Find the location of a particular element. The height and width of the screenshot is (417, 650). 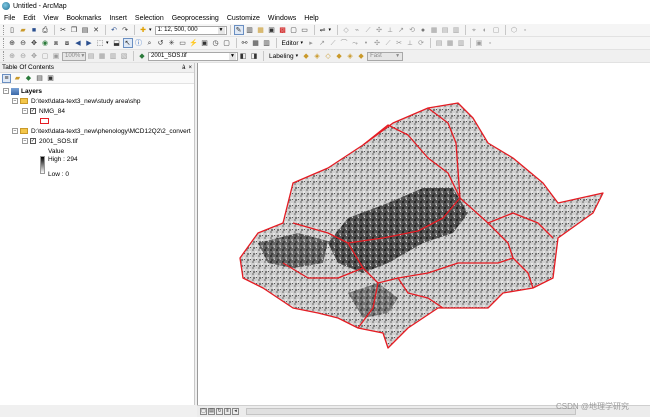

edit-tool-icon: ▸ is located at coordinates (311, 43).